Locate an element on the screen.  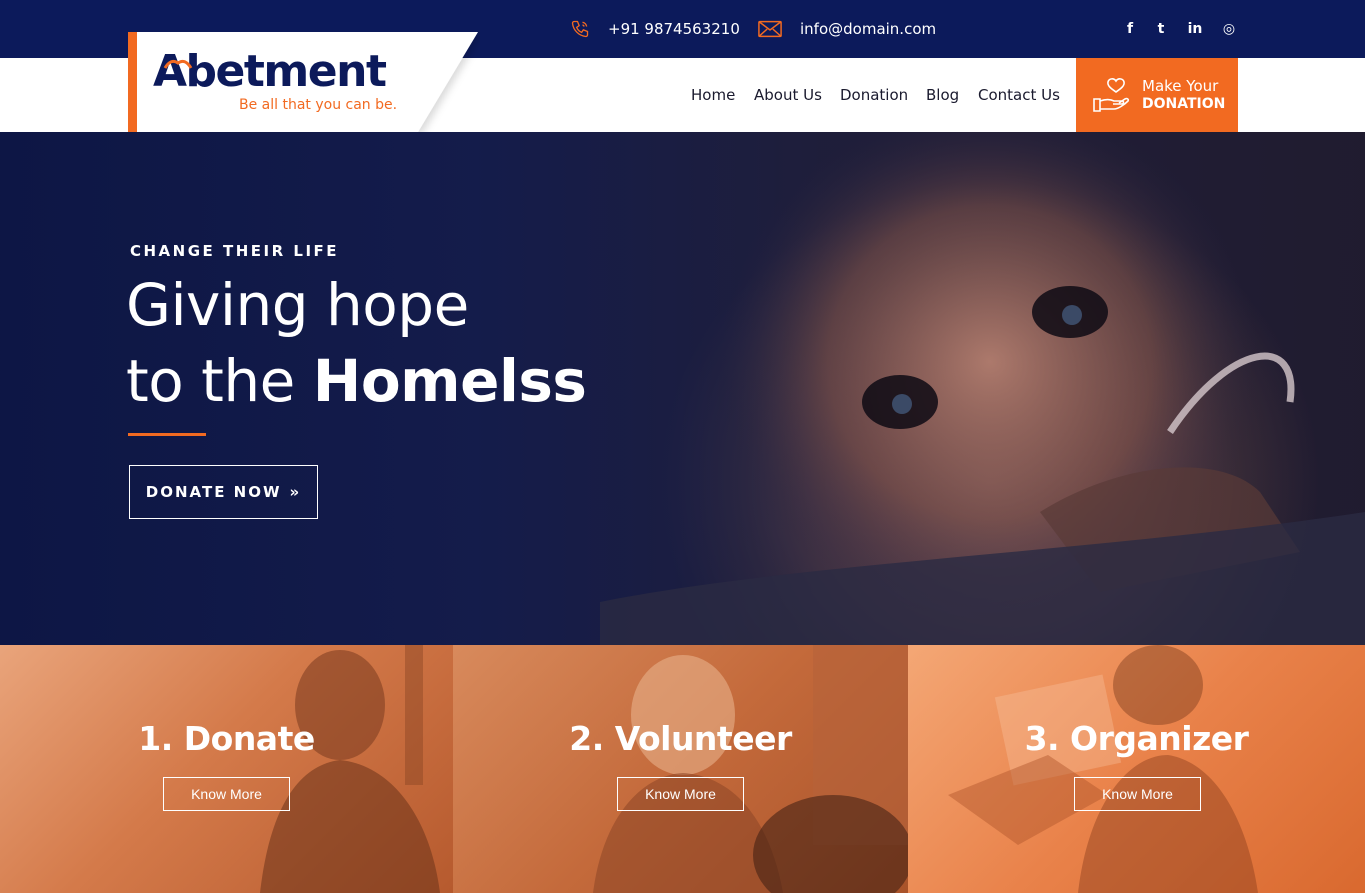
nav-donation: Donation is located at coordinates (874, 95).